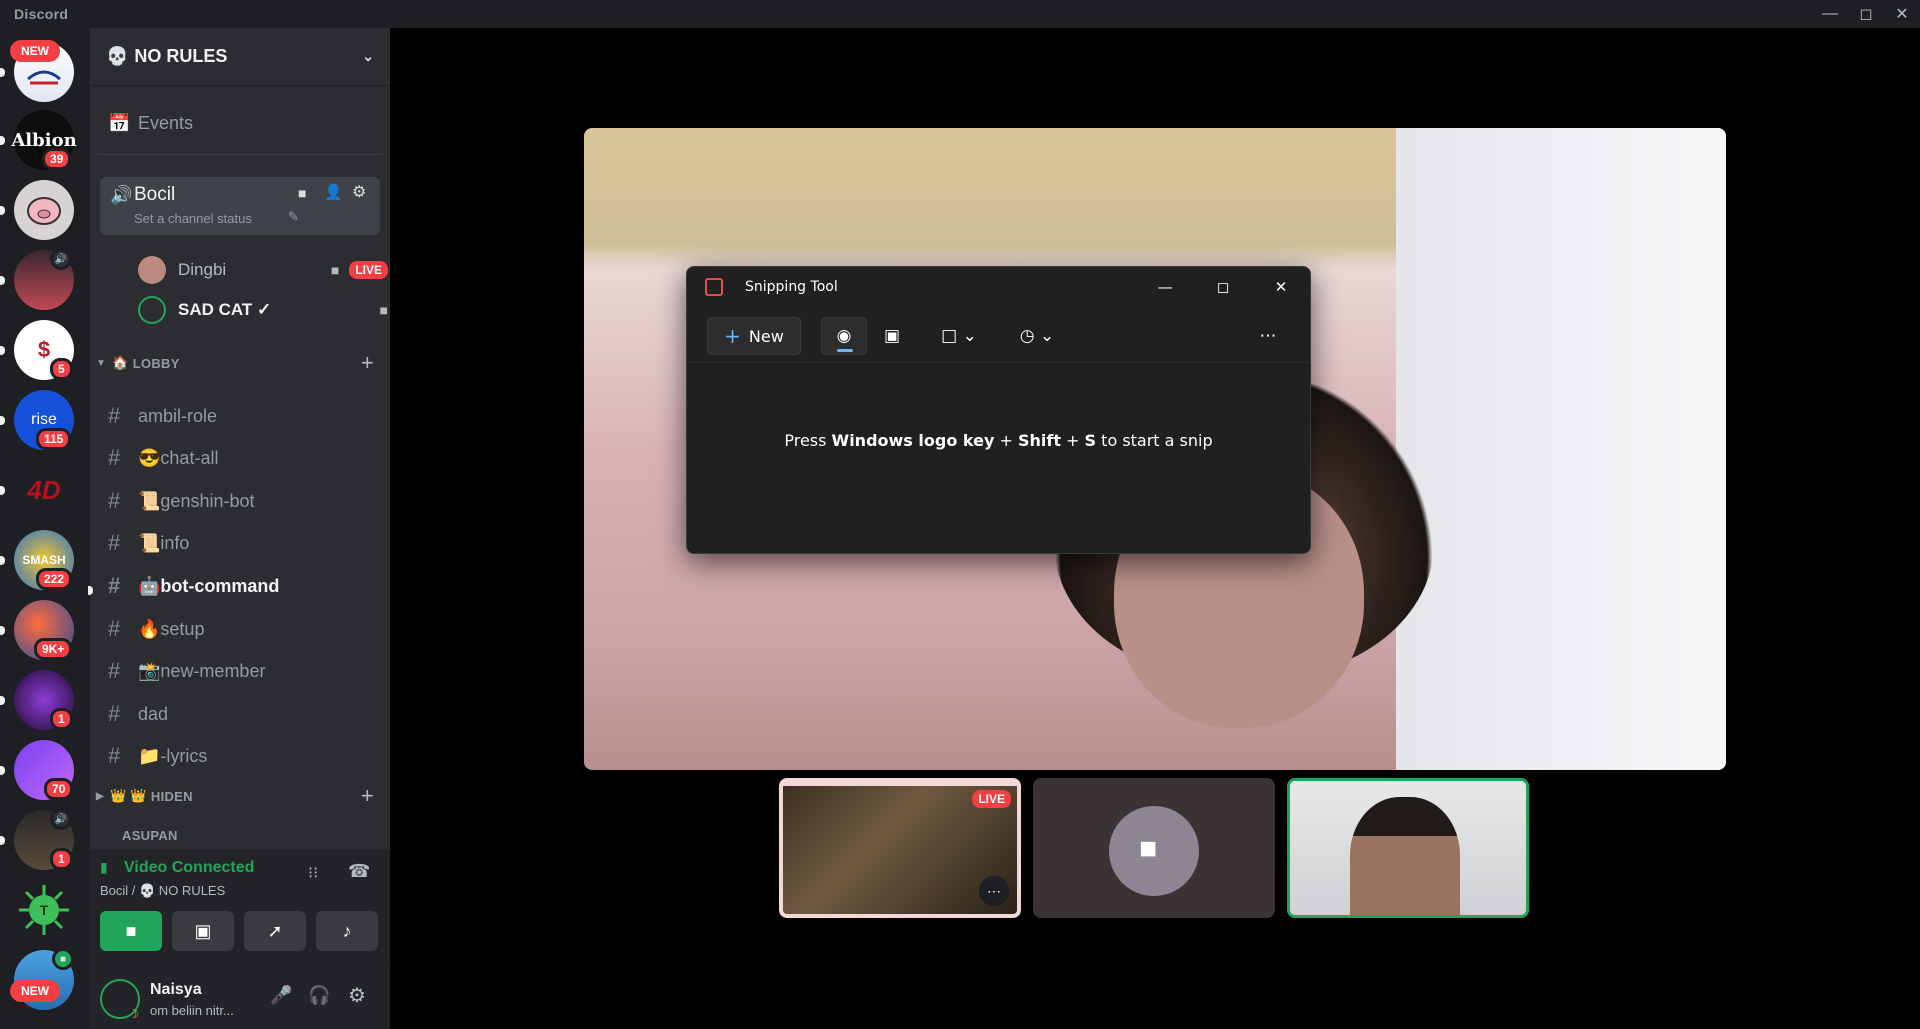  What do you see at coordinates (302, 193) in the screenshot?
I see `chat-icon: ■` at bounding box center [302, 193].